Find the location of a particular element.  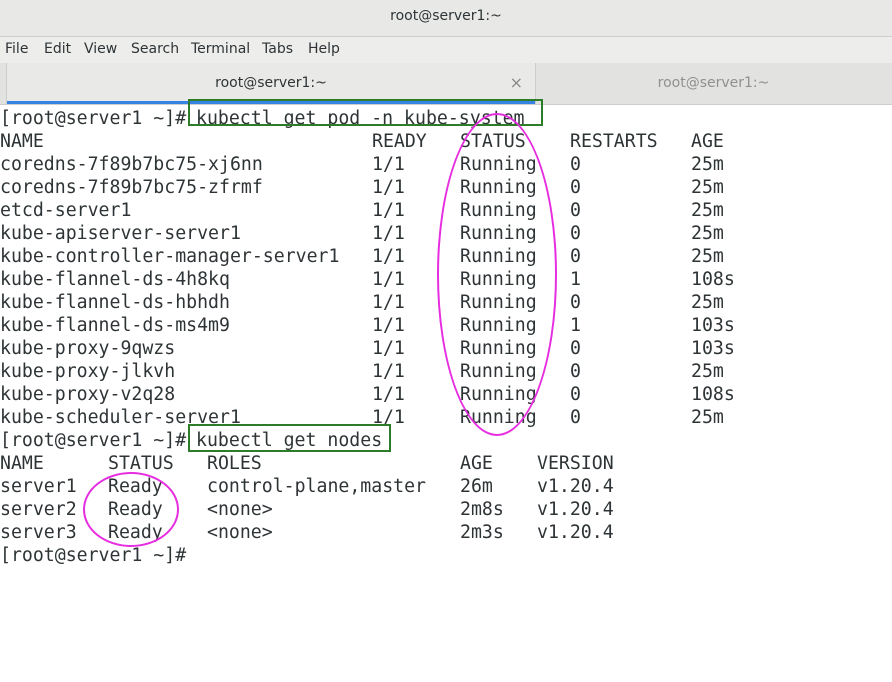

tab-inactive: root@server1:~ is located at coordinates (713, 83).